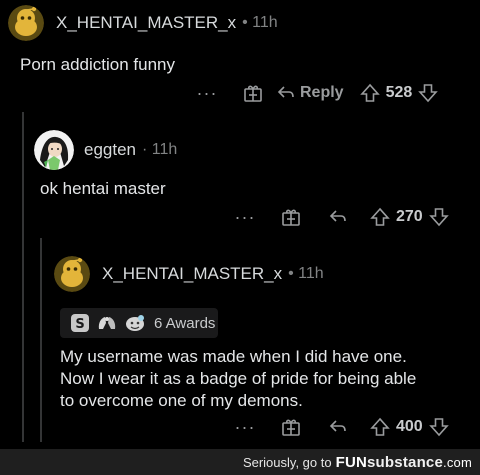 The height and width of the screenshot is (475, 480). Describe the element at coordinates (107, 323) in the screenshot. I see `hands-award-icon` at that location.